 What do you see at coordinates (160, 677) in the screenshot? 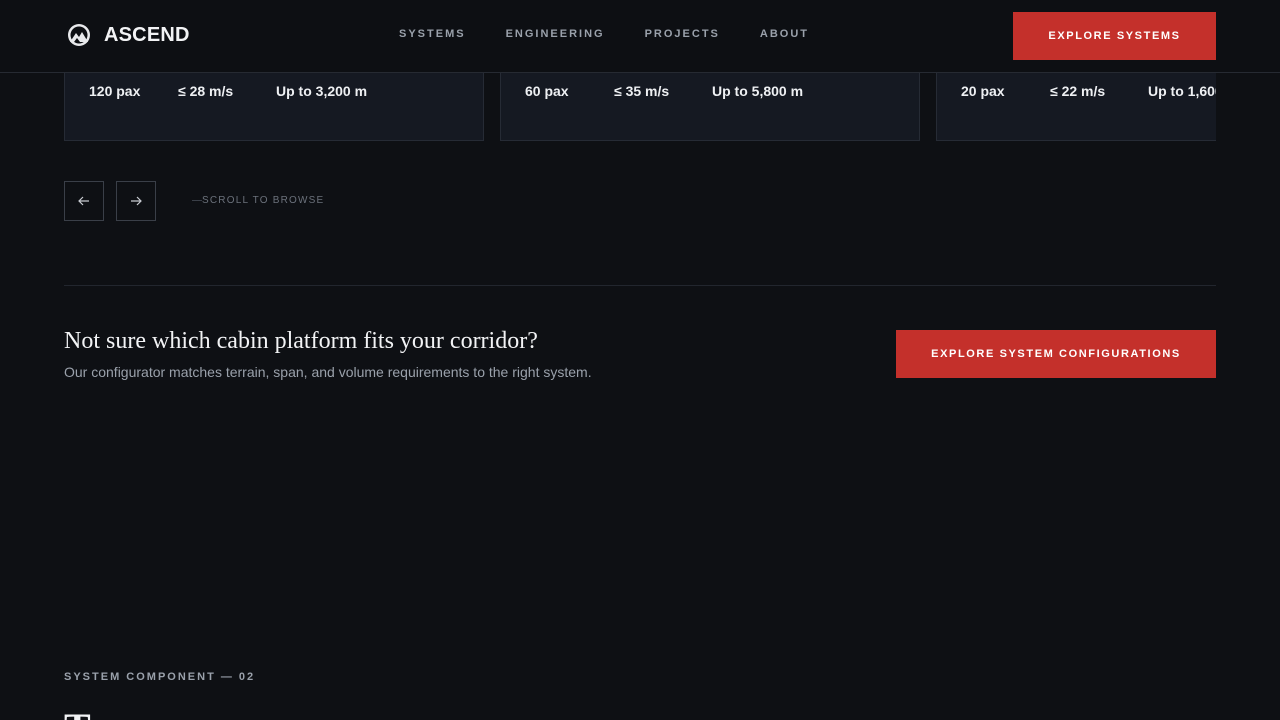
I see `section-eyebrow: SYSTEM COMPONENT — 02` at bounding box center [160, 677].